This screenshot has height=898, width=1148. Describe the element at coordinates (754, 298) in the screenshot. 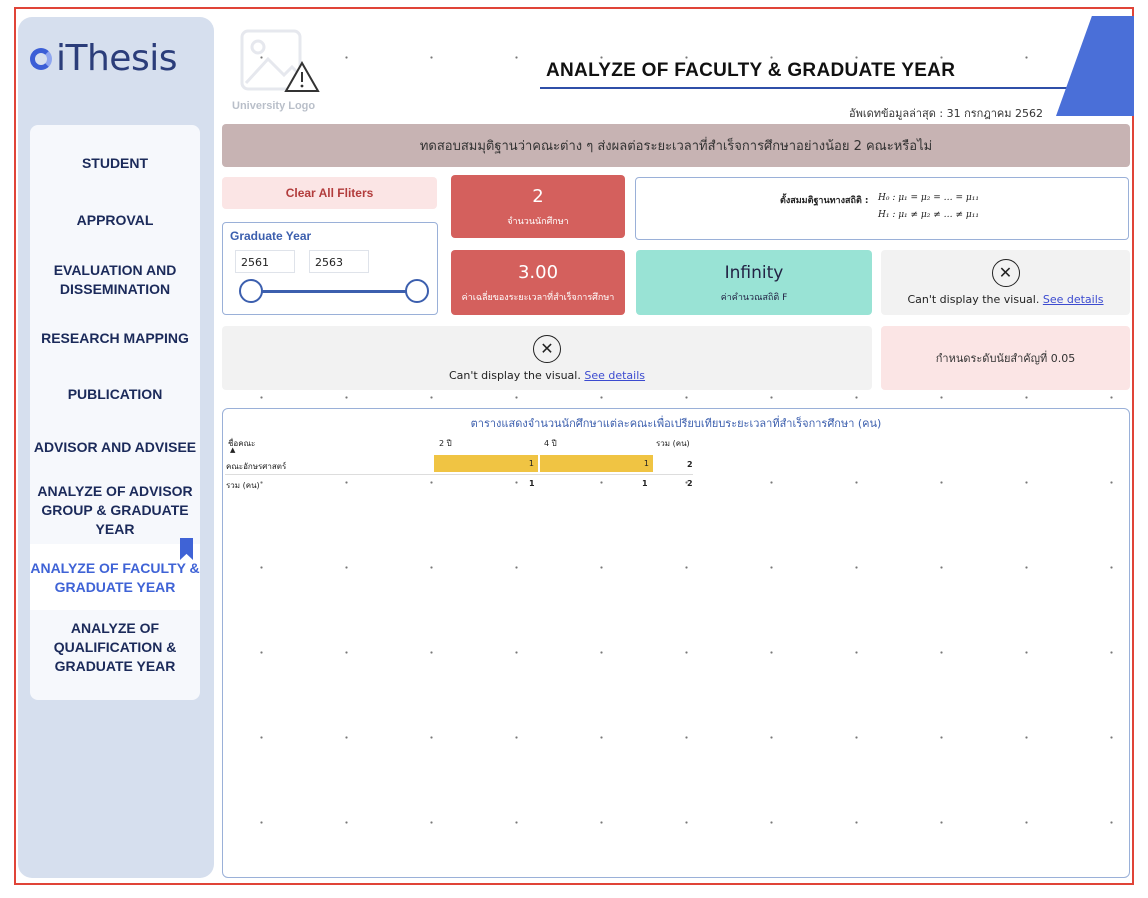

I see `kpi-label: ค่าคำนวณสถิติ F` at that location.